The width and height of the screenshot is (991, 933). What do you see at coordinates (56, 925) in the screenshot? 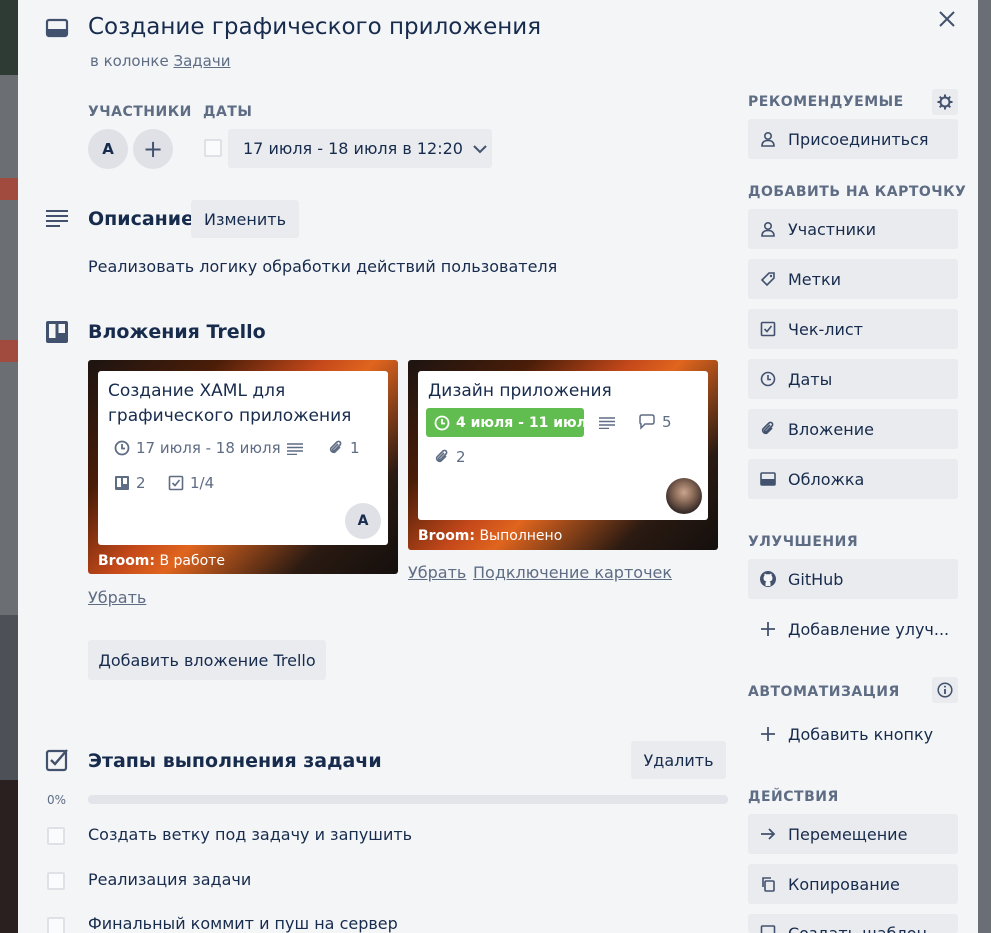
I see `checklist-item-3-checkbox` at bounding box center [56, 925].